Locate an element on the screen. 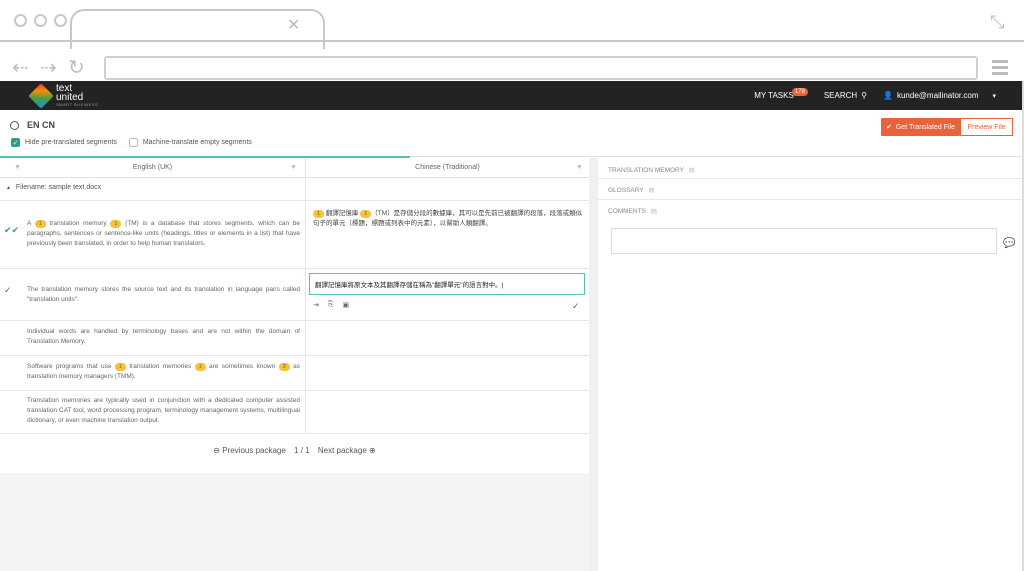 Image resolution: width=1024 pixels, height=571 pixels. search-icon: ⚲ is located at coordinates (864, 95).